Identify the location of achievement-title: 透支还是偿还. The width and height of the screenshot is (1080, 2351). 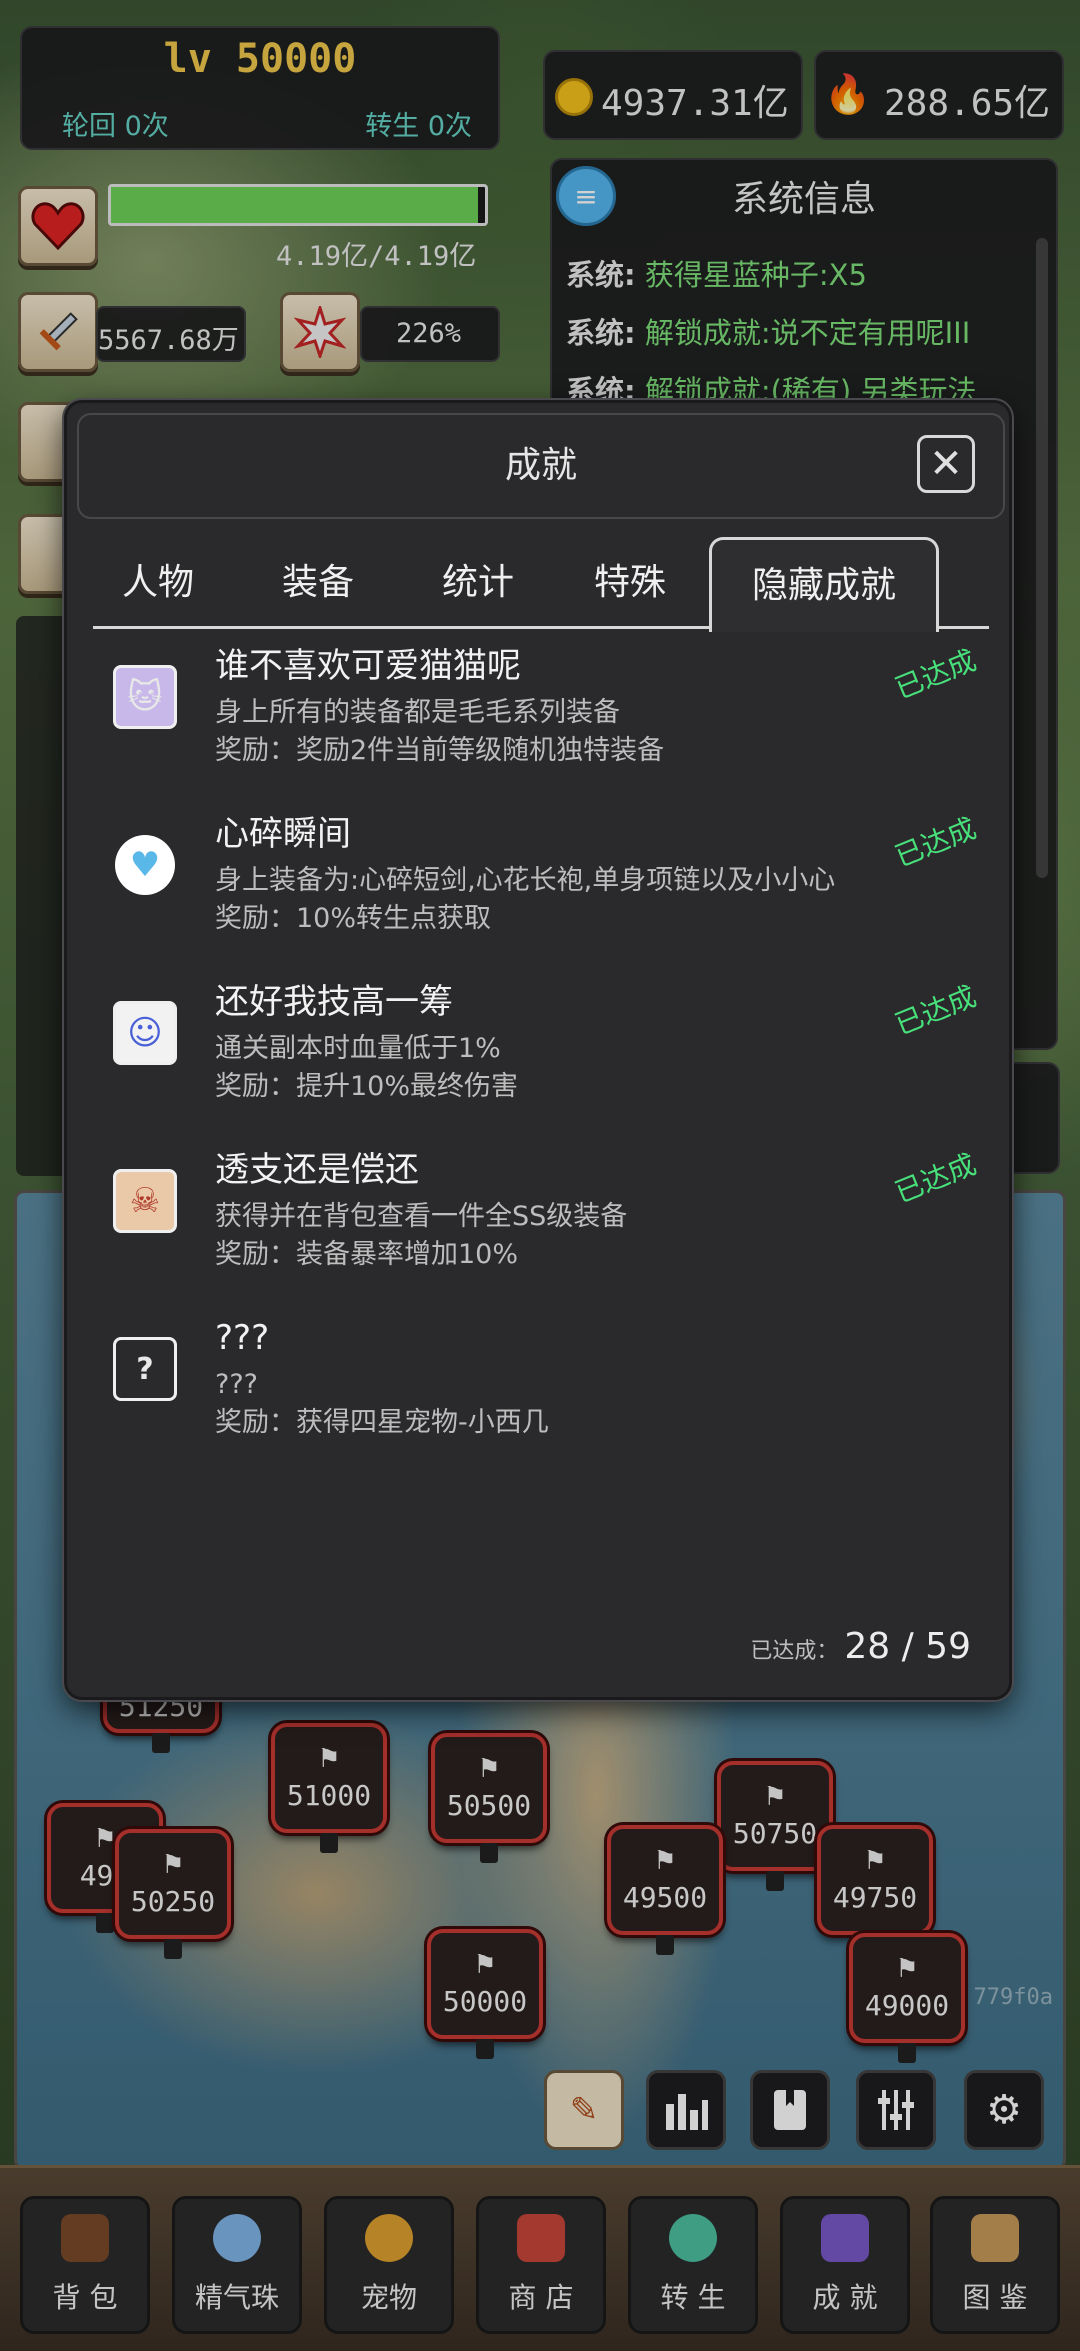
(317, 1170).